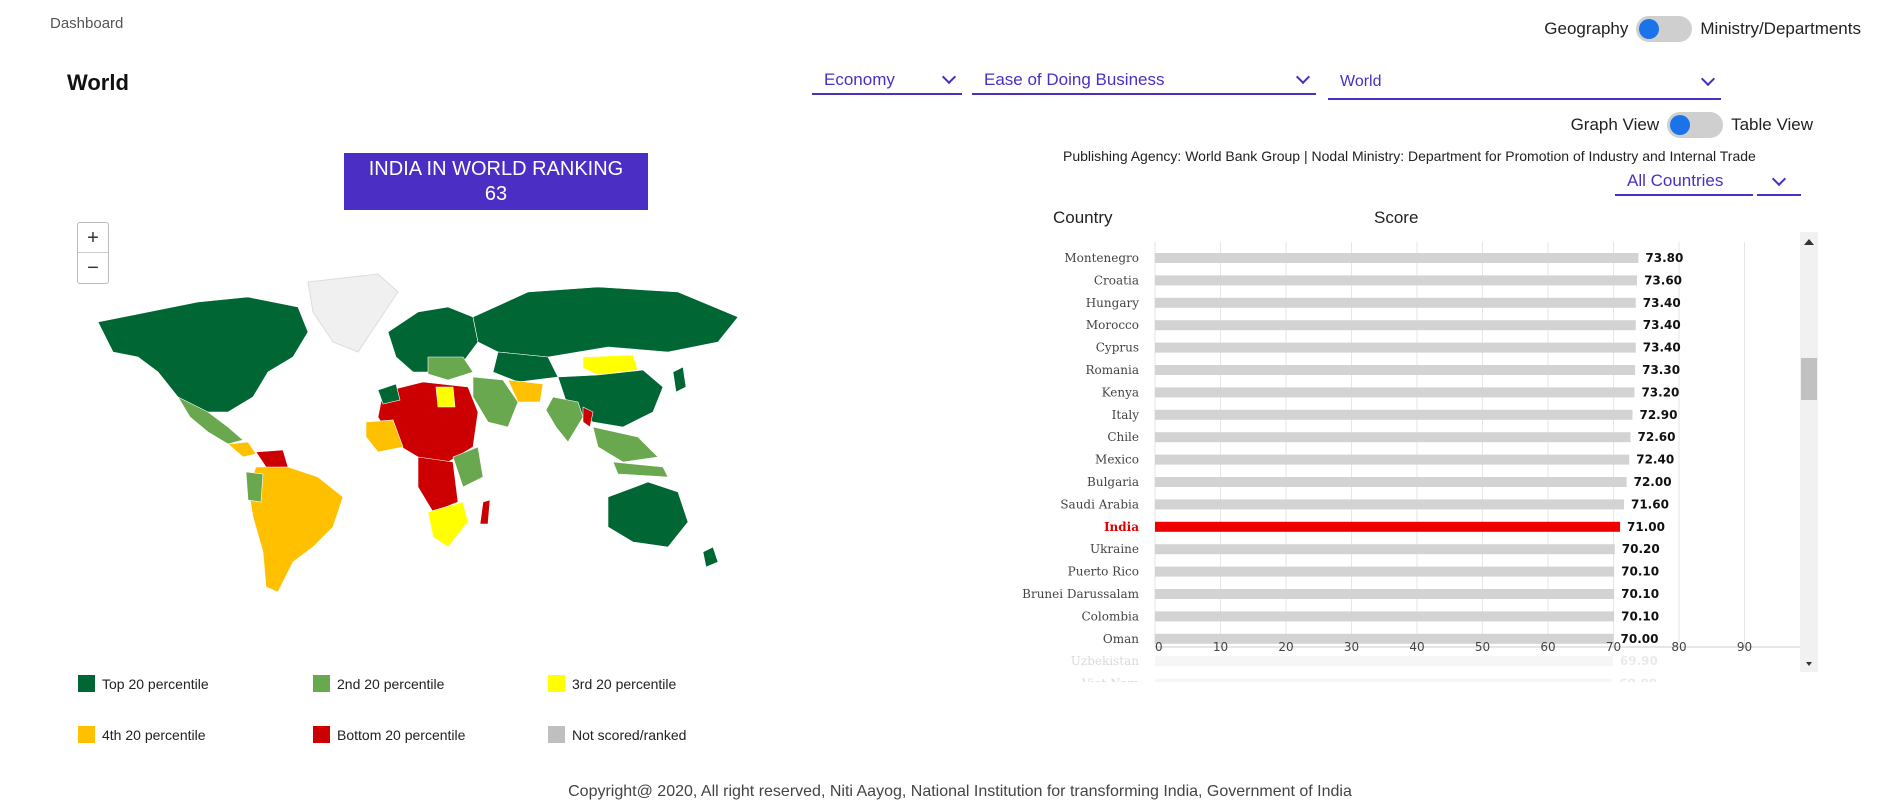  I want to click on map-region-central-africa, so click(438, 484).